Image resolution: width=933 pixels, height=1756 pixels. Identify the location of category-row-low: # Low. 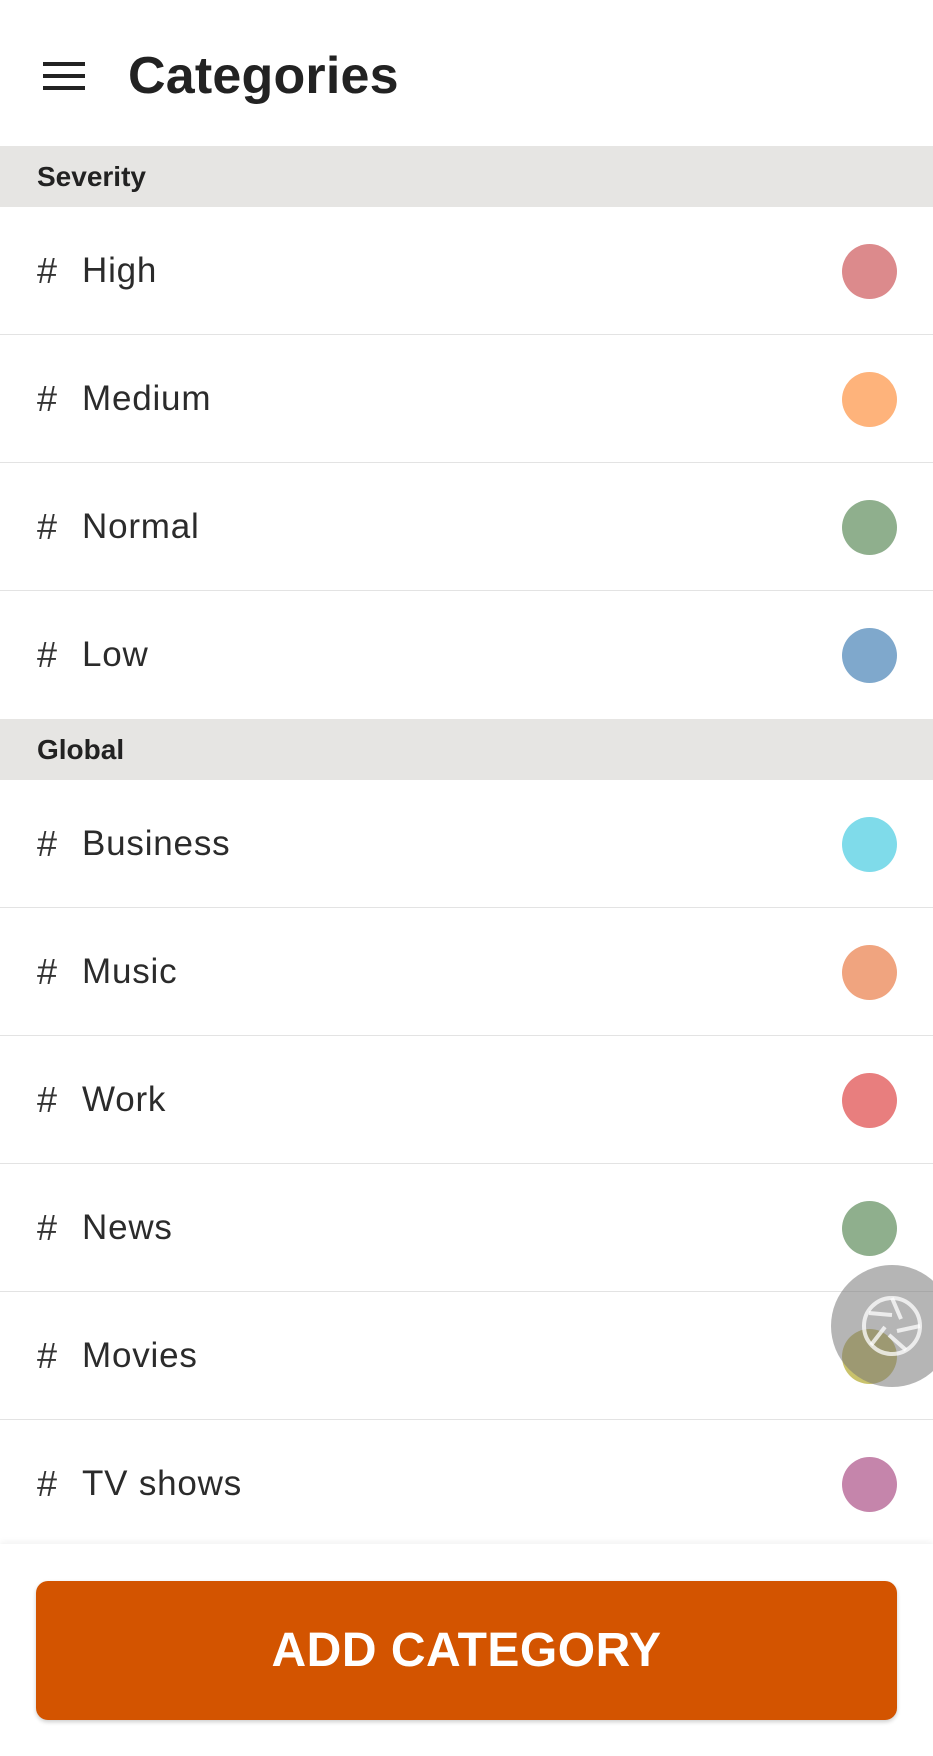
(466, 655).